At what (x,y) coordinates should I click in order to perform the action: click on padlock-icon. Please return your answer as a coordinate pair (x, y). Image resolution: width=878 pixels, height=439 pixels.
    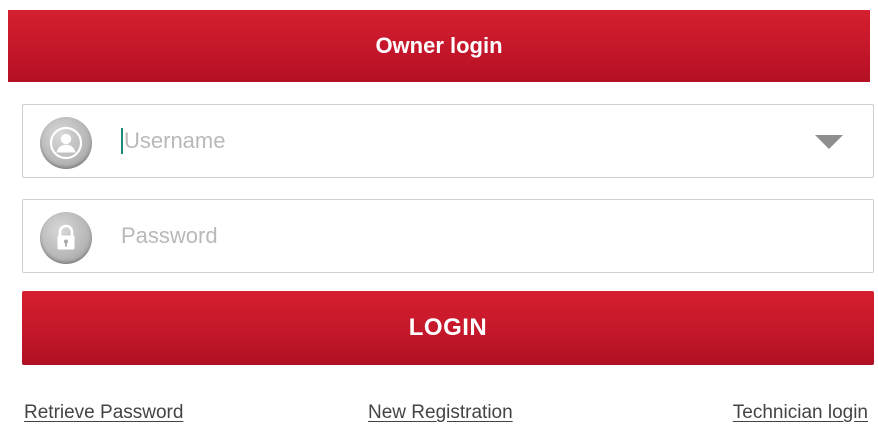
    Looking at the image, I should click on (66, 238).